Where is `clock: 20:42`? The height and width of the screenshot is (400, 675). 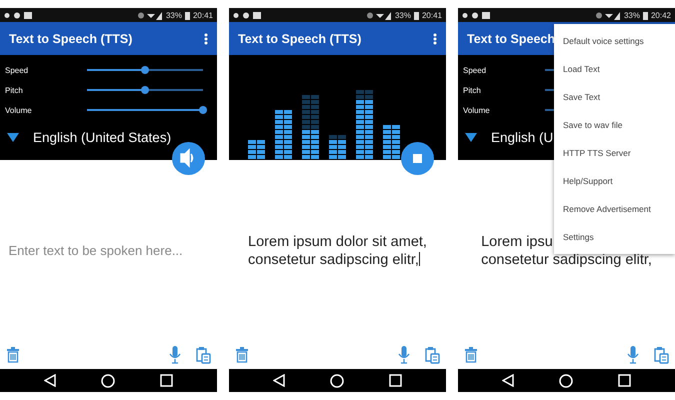
clock: 20:42 is located at coordinates (660, 15).